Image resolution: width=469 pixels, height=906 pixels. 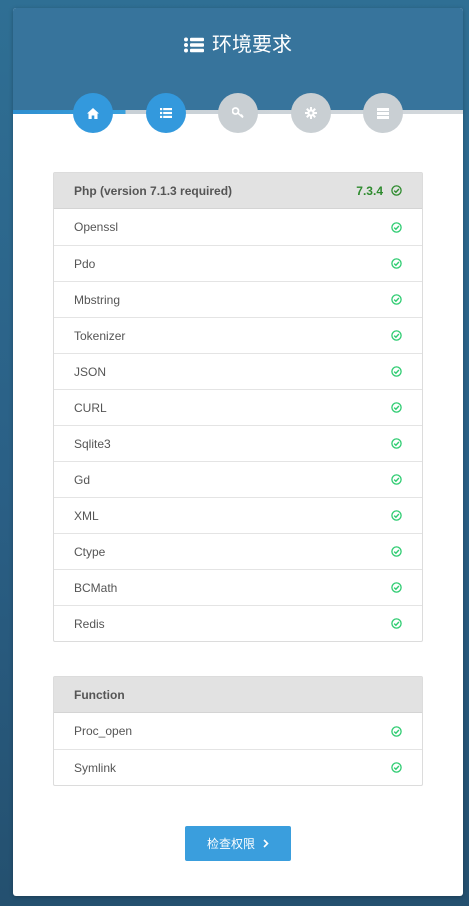 I want to click on list-item-label: Symlink, so click(x=95, y=767).